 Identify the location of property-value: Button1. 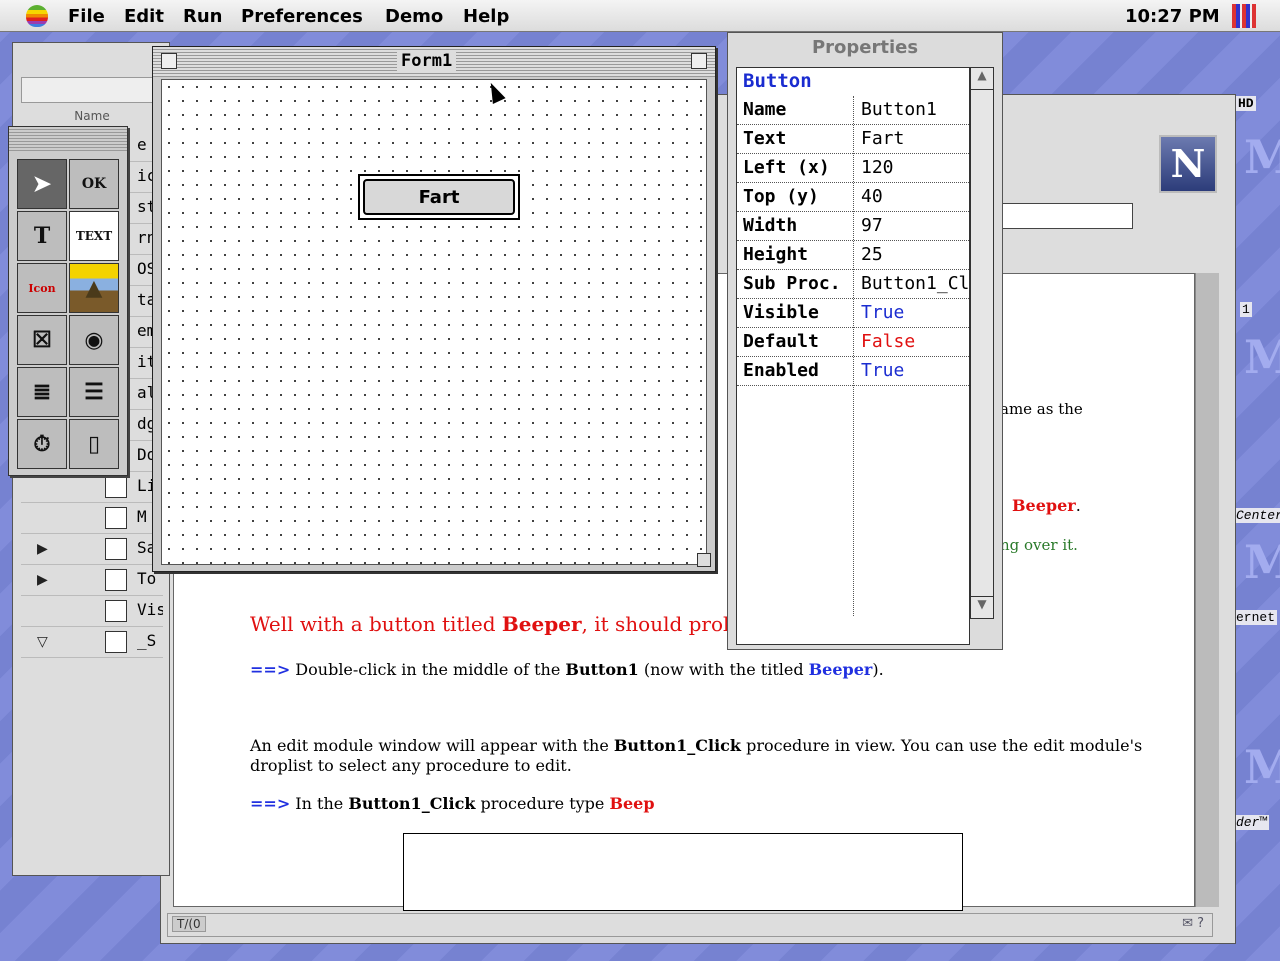
(915, 109).